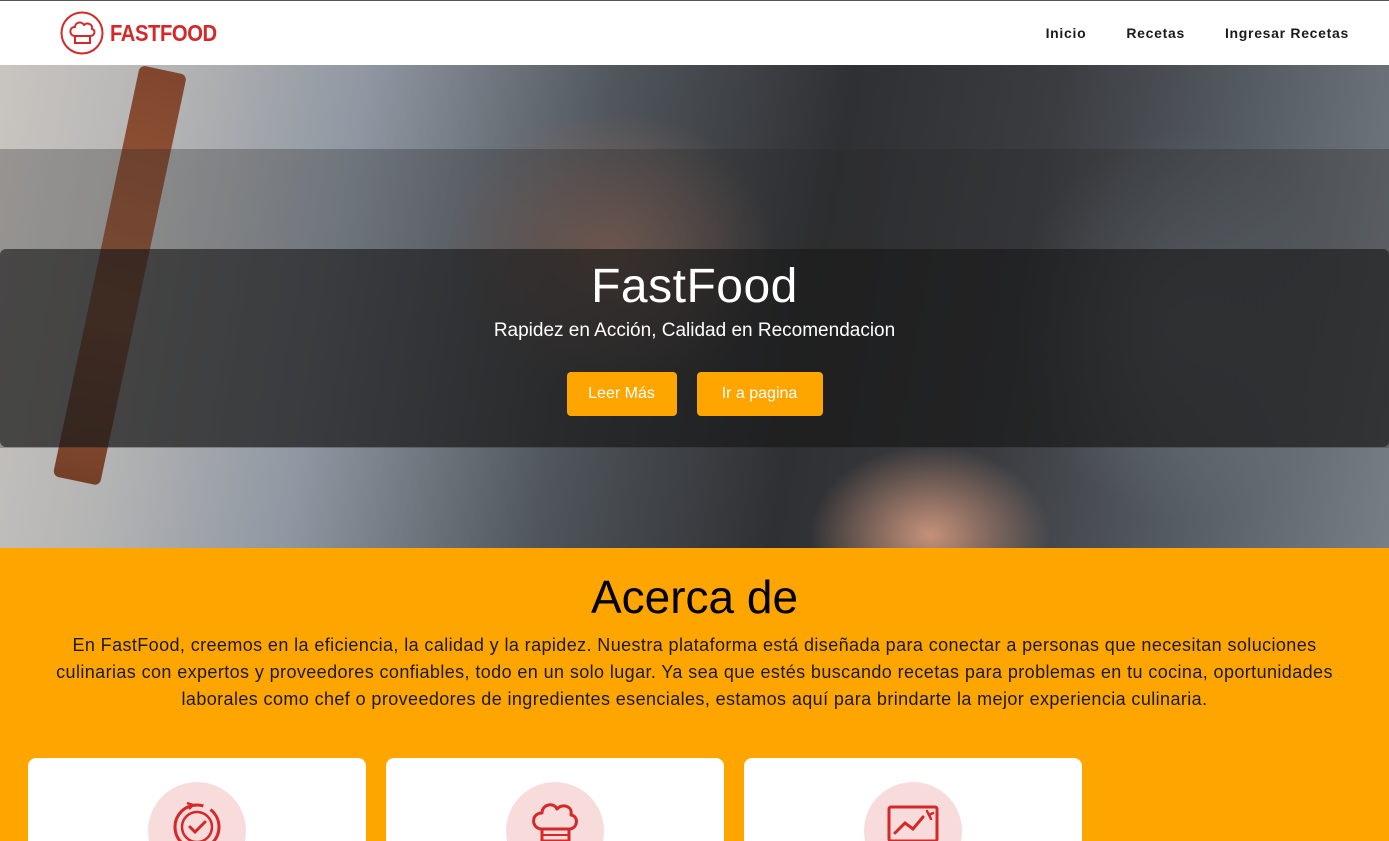 The image size is (1389, 841). Describe the element at coordinates (694, 286) in the screenshot. I see `hero-title: FastFood` at that location.